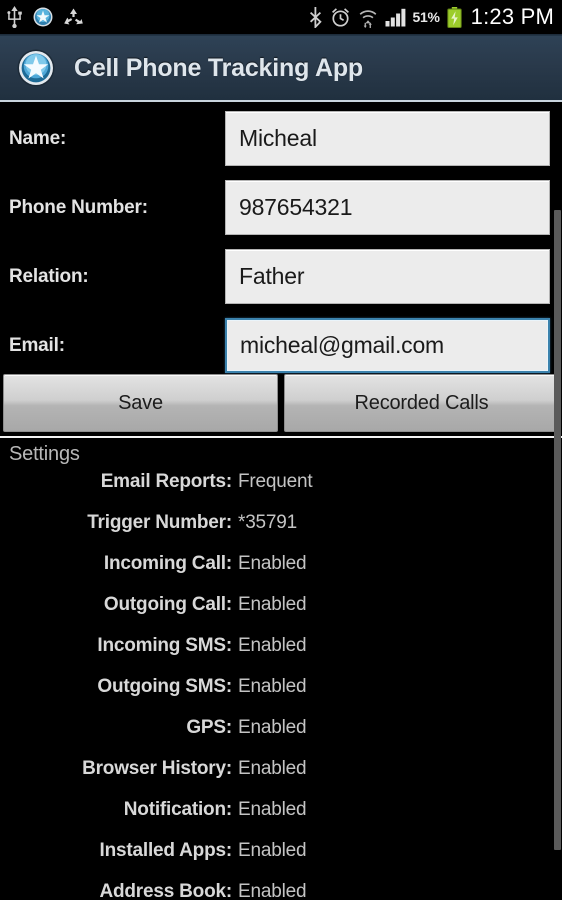 The image size is (562, 900). I want to click on email-label: Email:, so click(37, 345).